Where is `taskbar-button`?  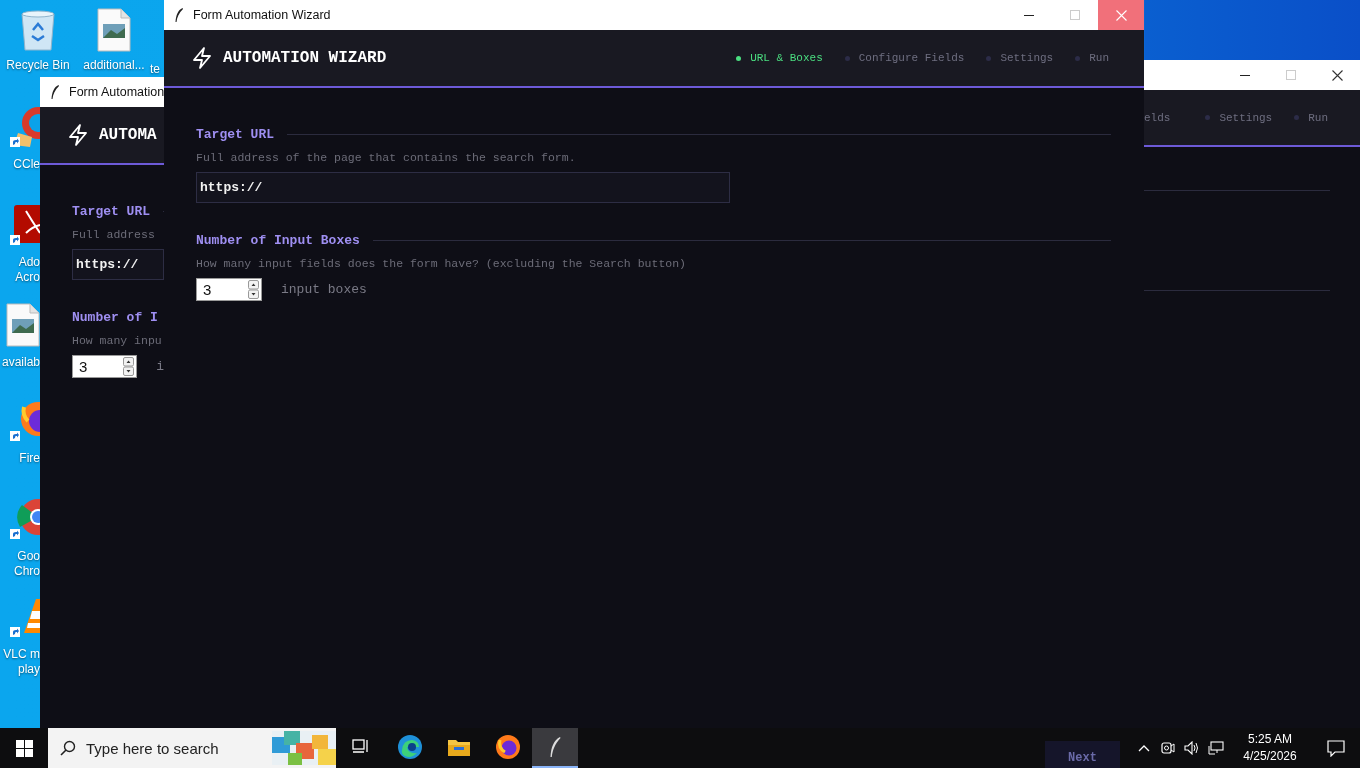
taskbar-button is located at coordinates (555, 748).